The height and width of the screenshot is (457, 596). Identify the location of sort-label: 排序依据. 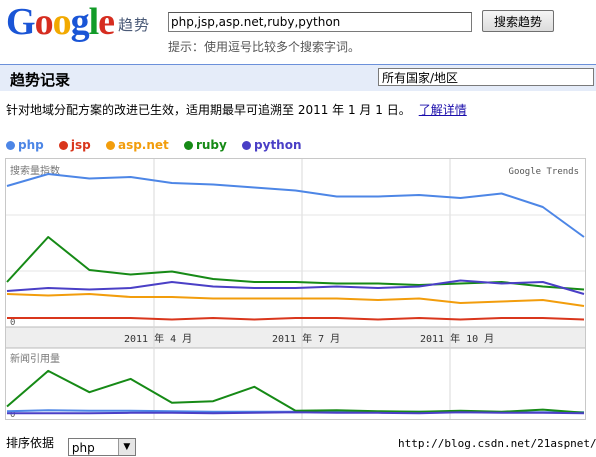
(30, 443).